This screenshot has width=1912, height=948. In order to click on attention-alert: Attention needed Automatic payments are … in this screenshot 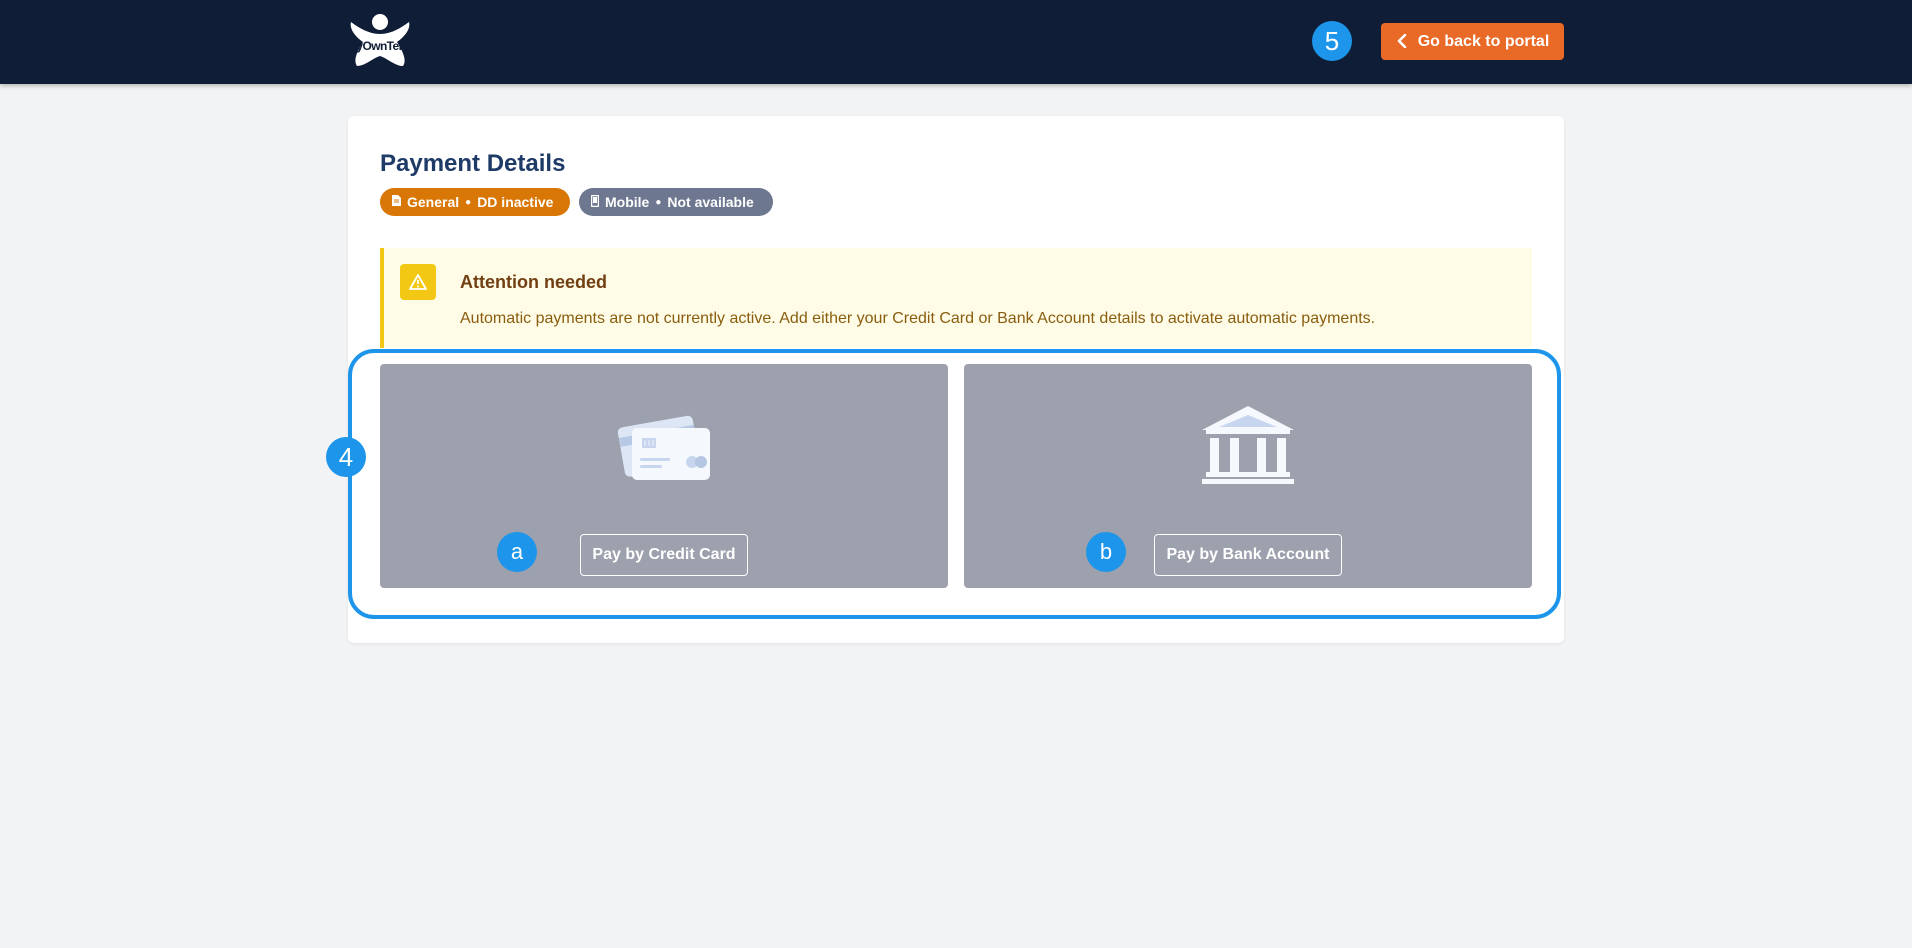, I will do `click(956, 298)`.